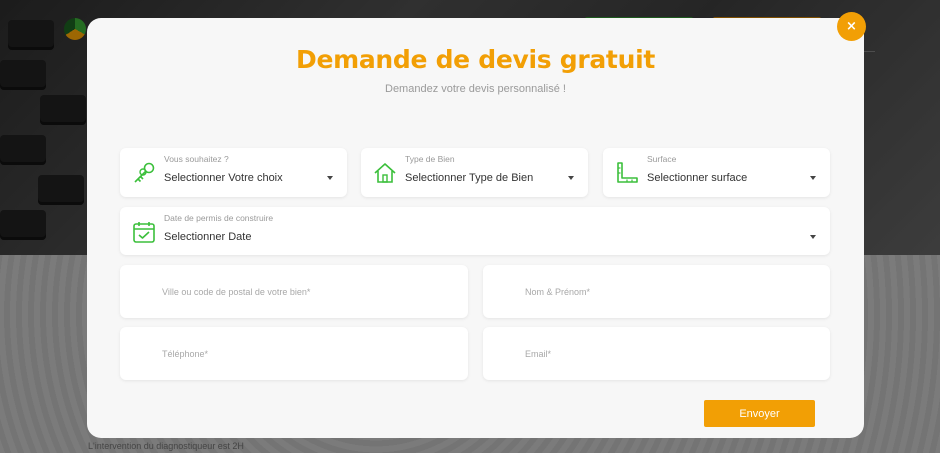  Describe the element at coordinates (219, 218) in the screenshot. I see `permit-date-select-label: Date de permis de construire` at that location.